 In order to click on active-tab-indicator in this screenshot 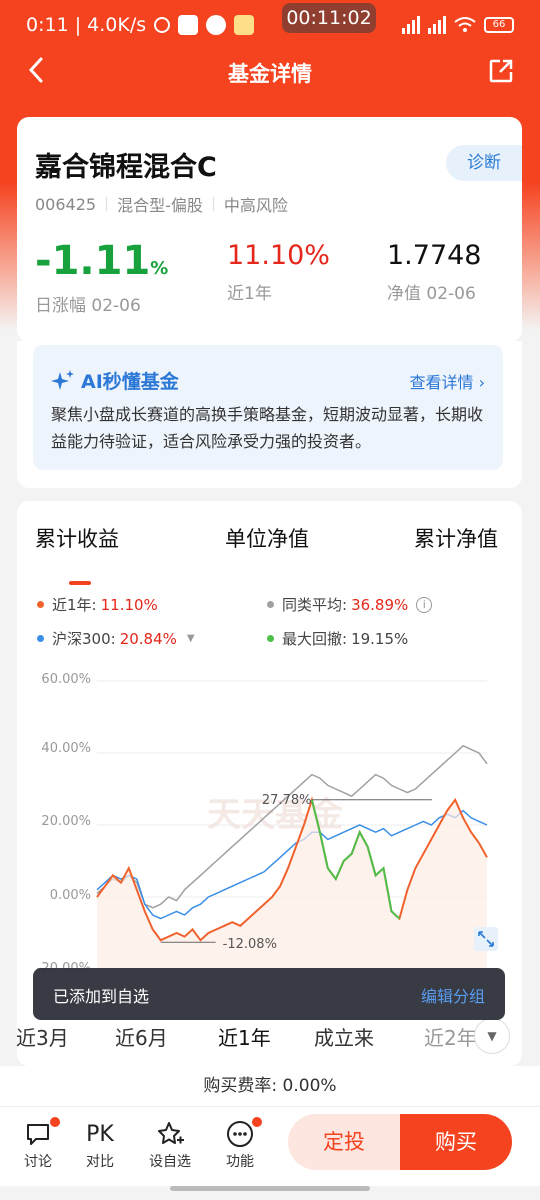, I will do `click(80, 583)`.